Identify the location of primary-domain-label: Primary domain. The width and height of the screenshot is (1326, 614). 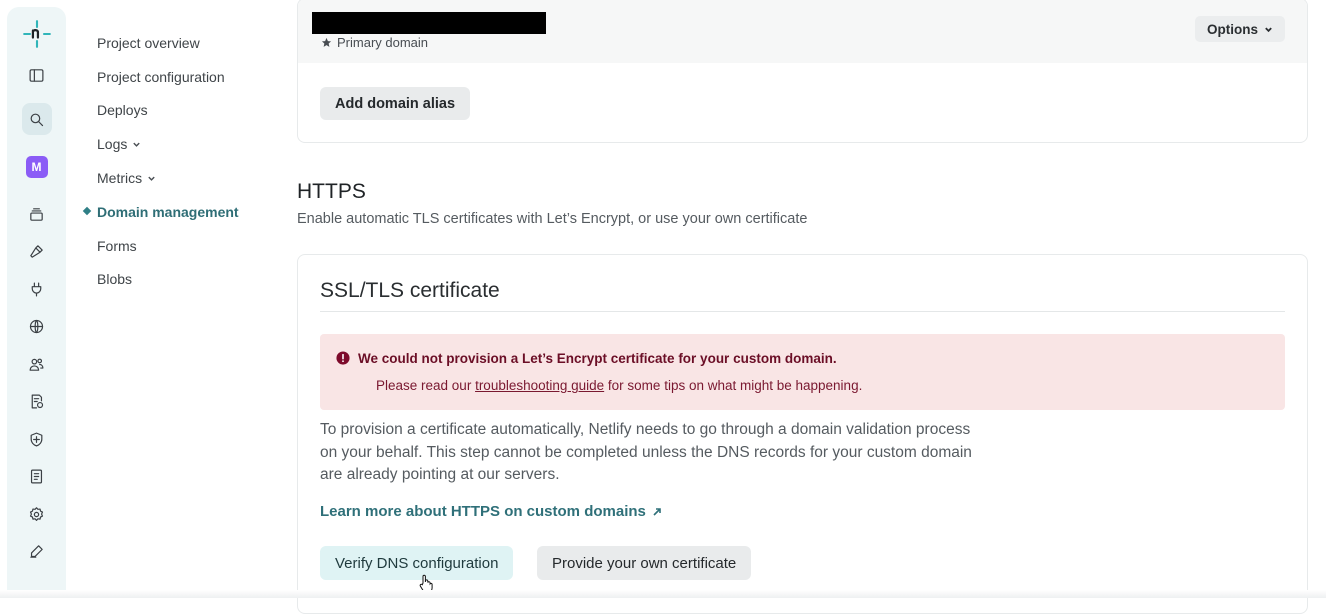
(383, 42).